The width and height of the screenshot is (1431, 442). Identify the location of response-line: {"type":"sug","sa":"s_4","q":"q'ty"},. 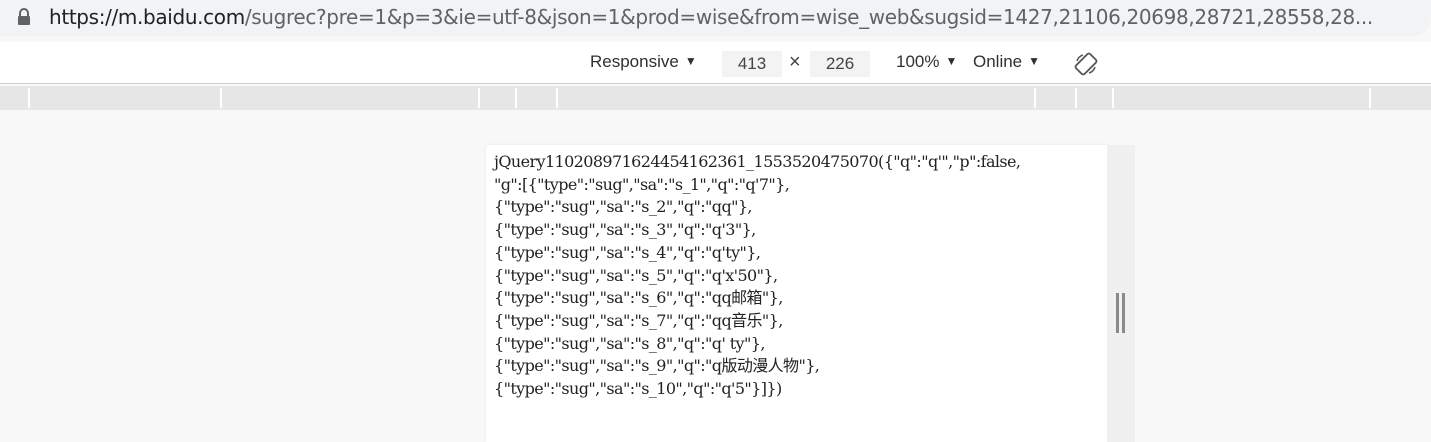
(627, 252).